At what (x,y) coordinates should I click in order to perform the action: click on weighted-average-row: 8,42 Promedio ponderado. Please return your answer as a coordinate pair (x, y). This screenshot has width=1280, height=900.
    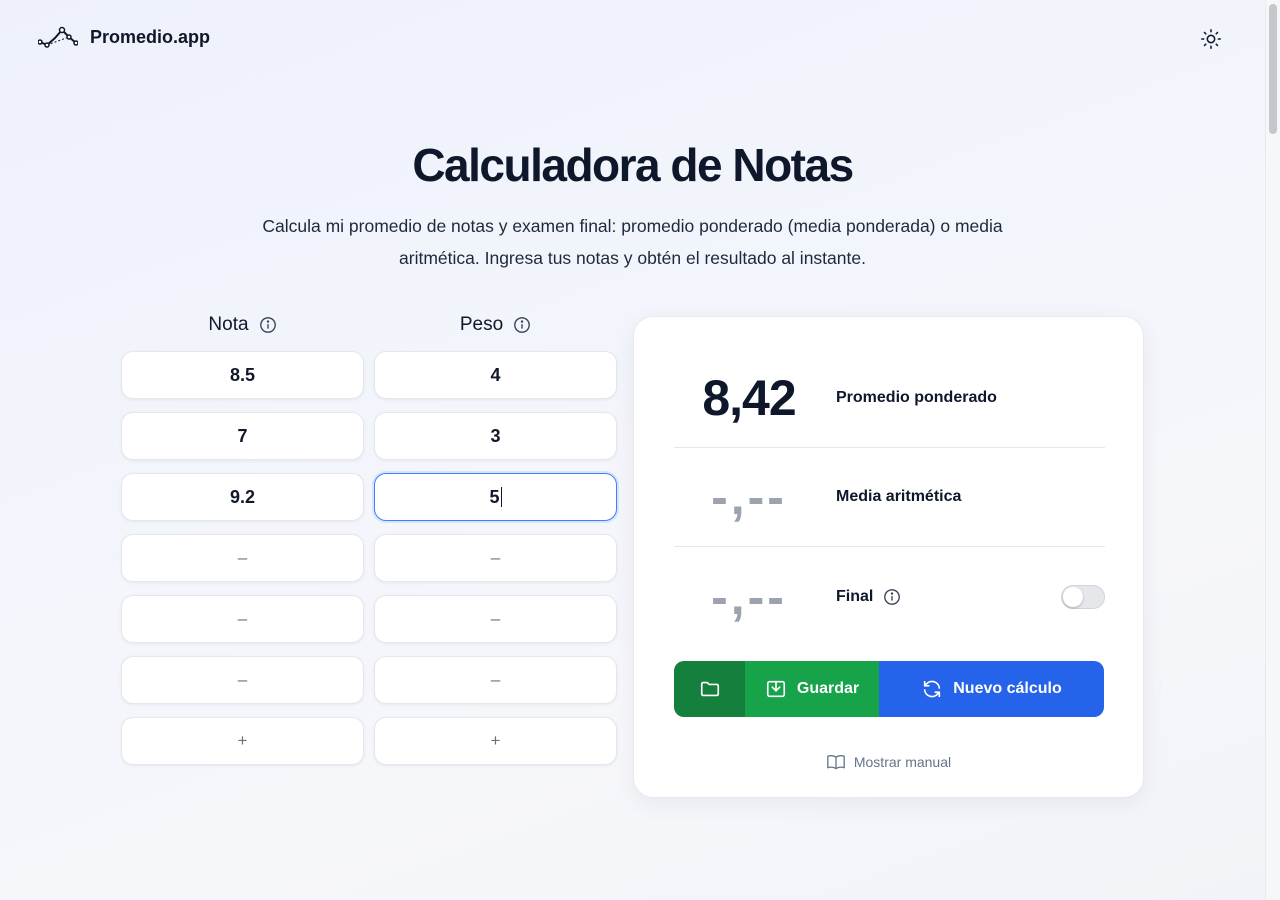
    Looking at the image, I should click on (889, 398).